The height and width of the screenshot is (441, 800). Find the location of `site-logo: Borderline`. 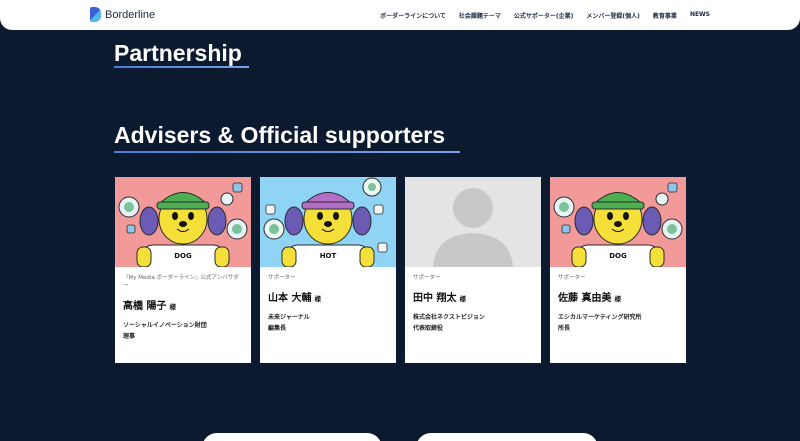

site-logo: Borderline is located at coordinates (122, 14).